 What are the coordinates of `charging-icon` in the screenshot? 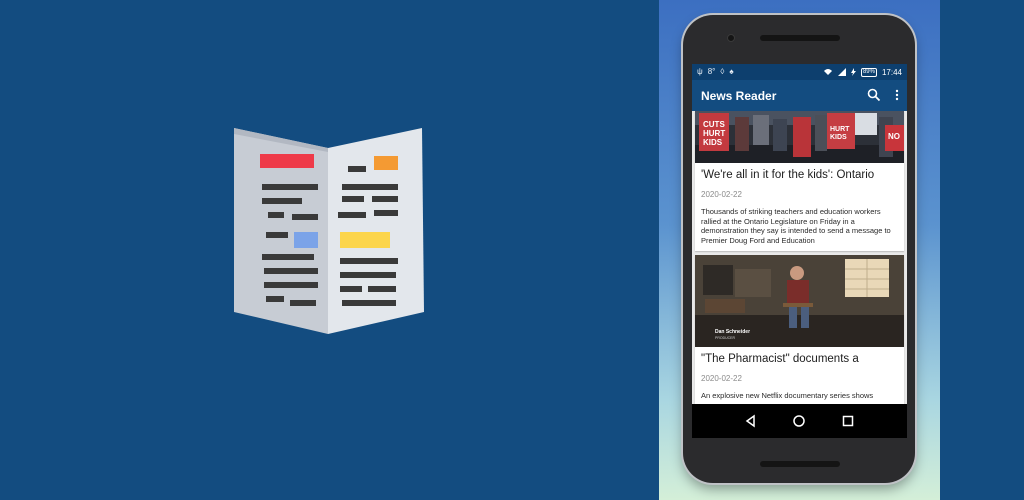 It's located at (853, 72).